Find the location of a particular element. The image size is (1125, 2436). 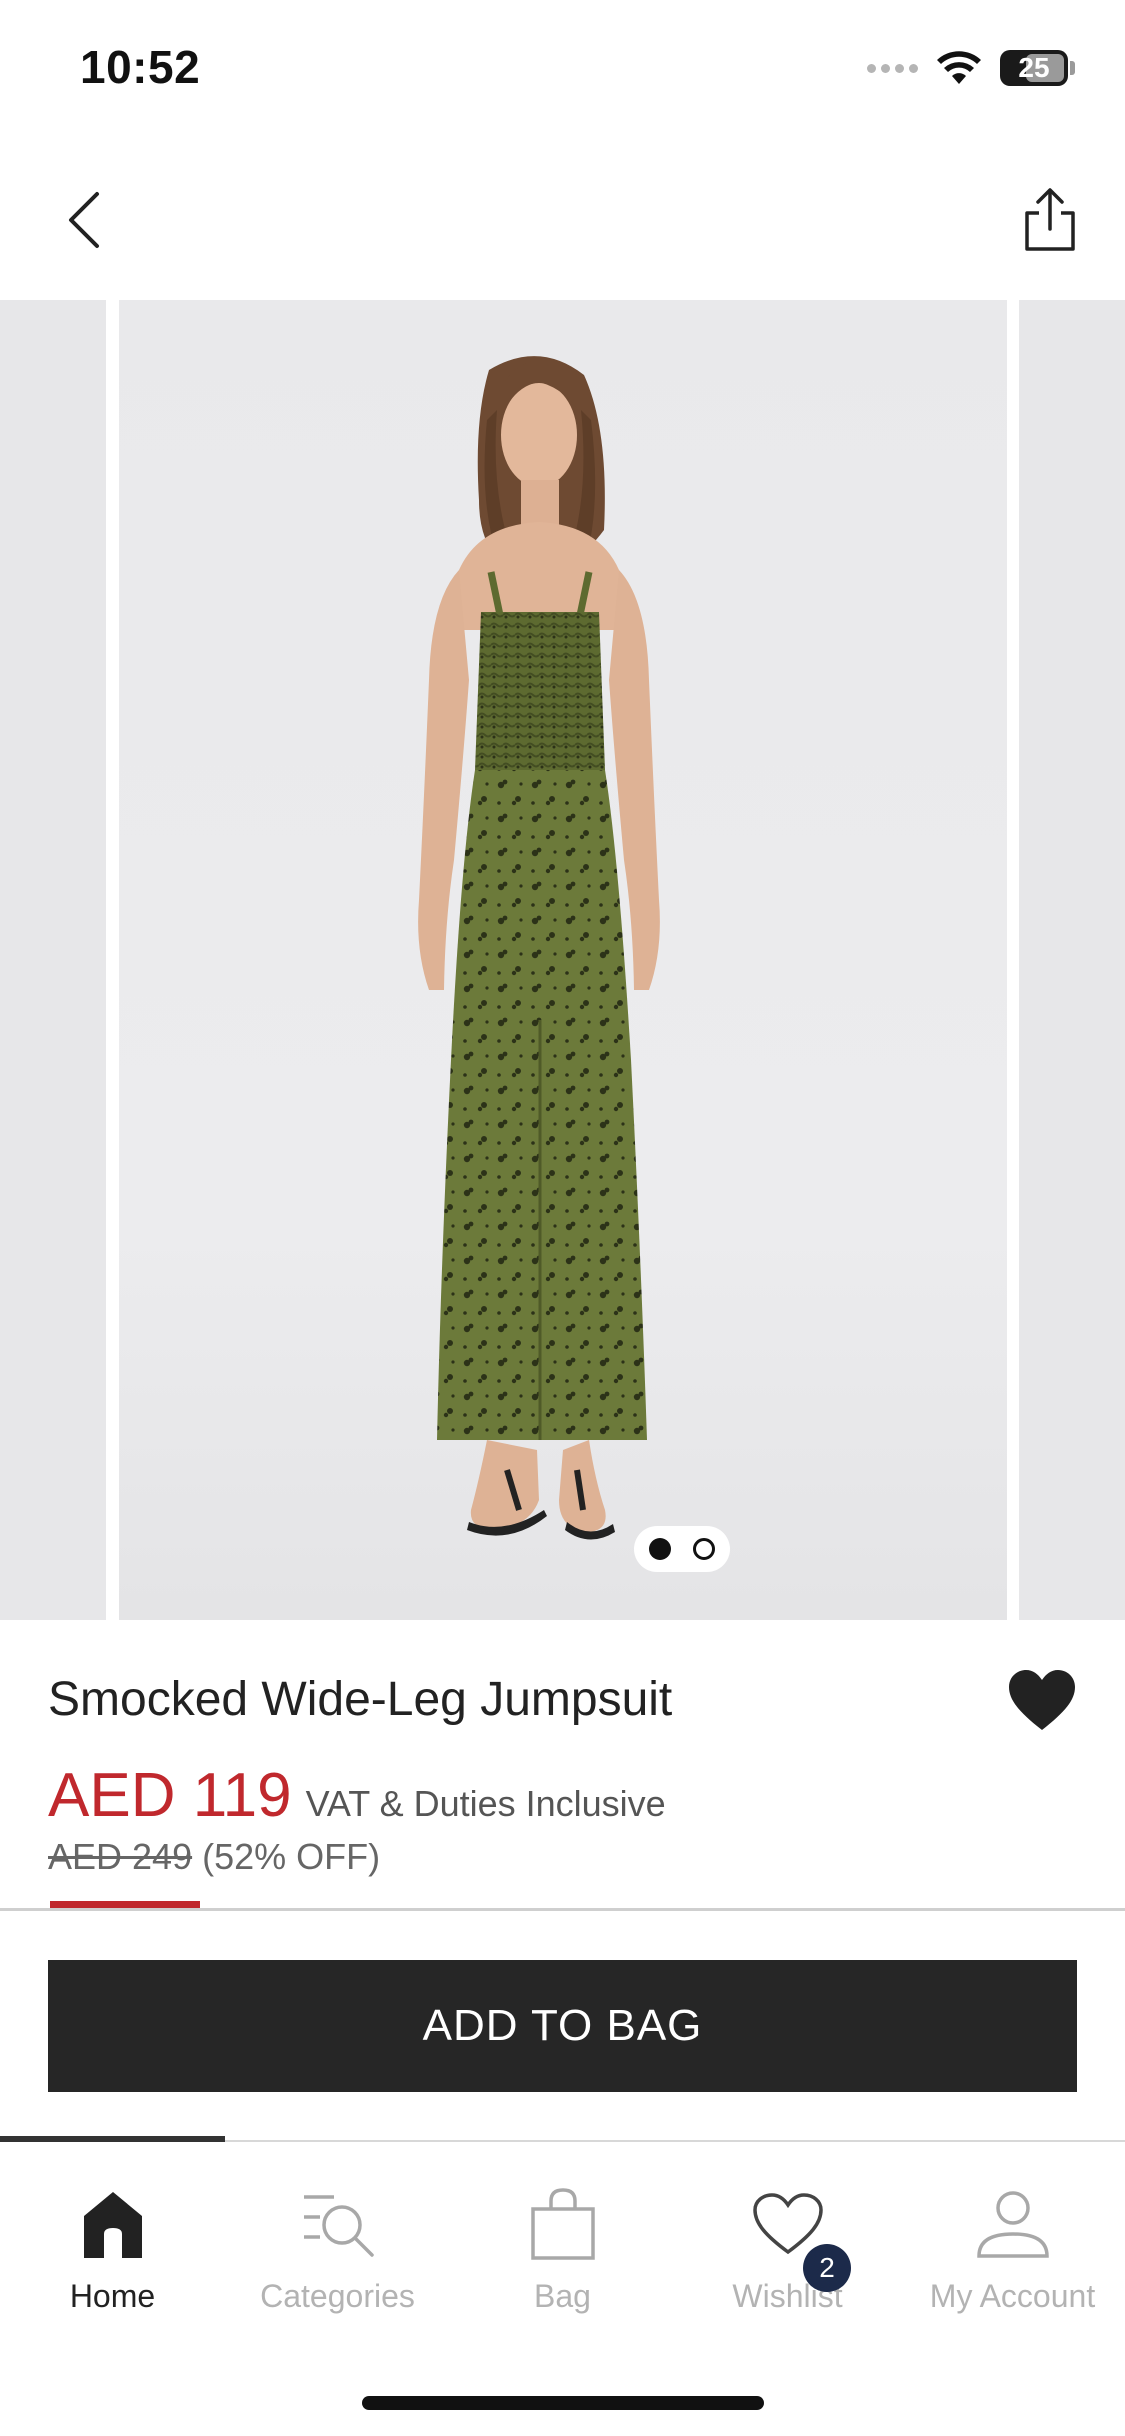

tab-categories: Categories is located at coordinates (337, 2242).